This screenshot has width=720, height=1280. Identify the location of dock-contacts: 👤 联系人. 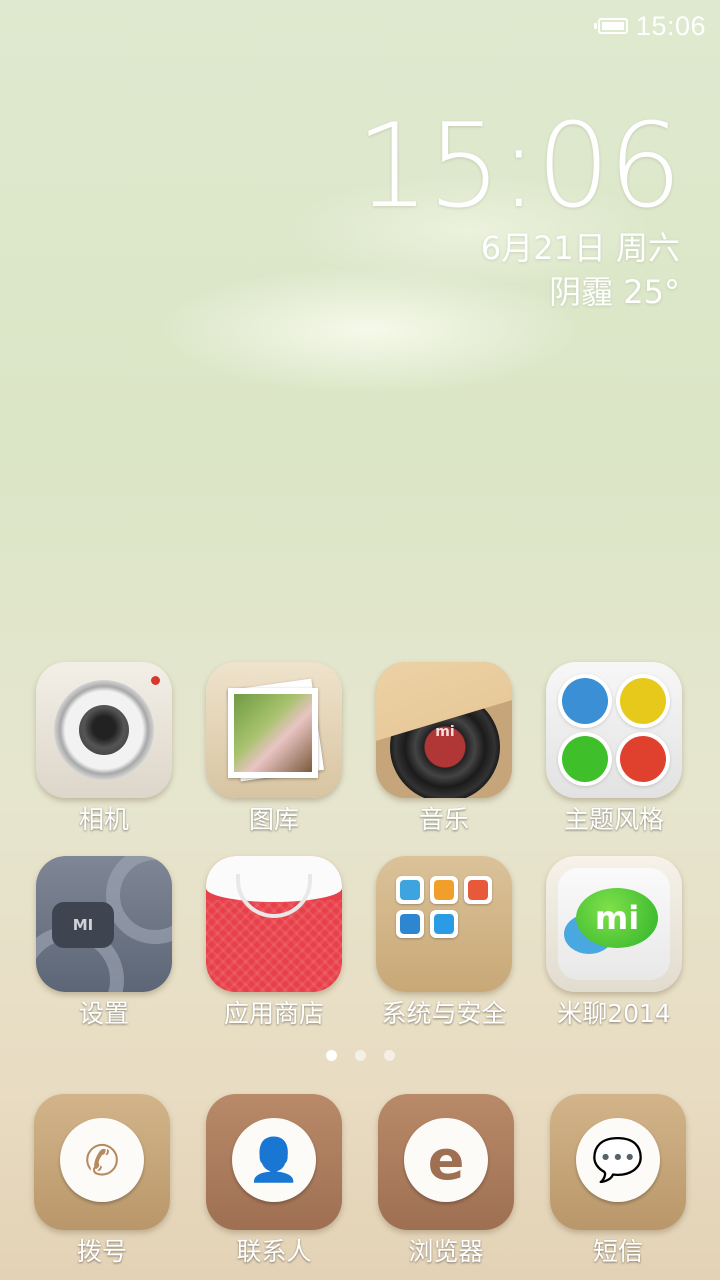
(274, 1181).